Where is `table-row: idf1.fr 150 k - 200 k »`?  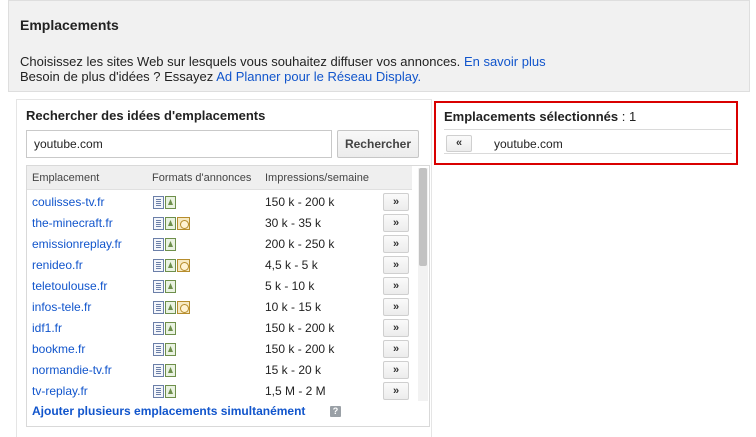 table-row: idf1.fr 150 k - 200 k » is located at coordinates (222, 328).